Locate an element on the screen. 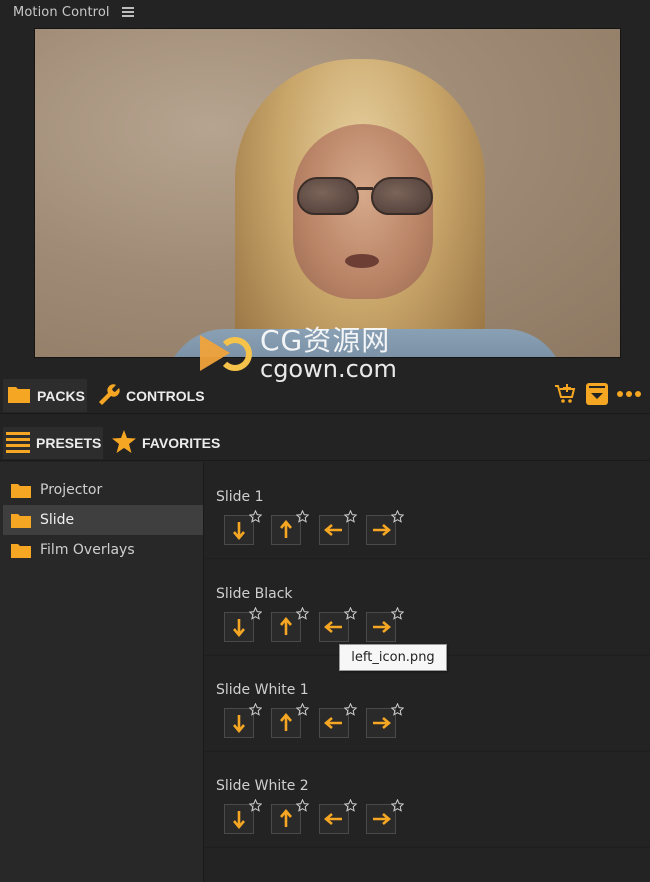 The image size is (650, 882). tab-packs: PACKS is located at coordinates (45, 395).